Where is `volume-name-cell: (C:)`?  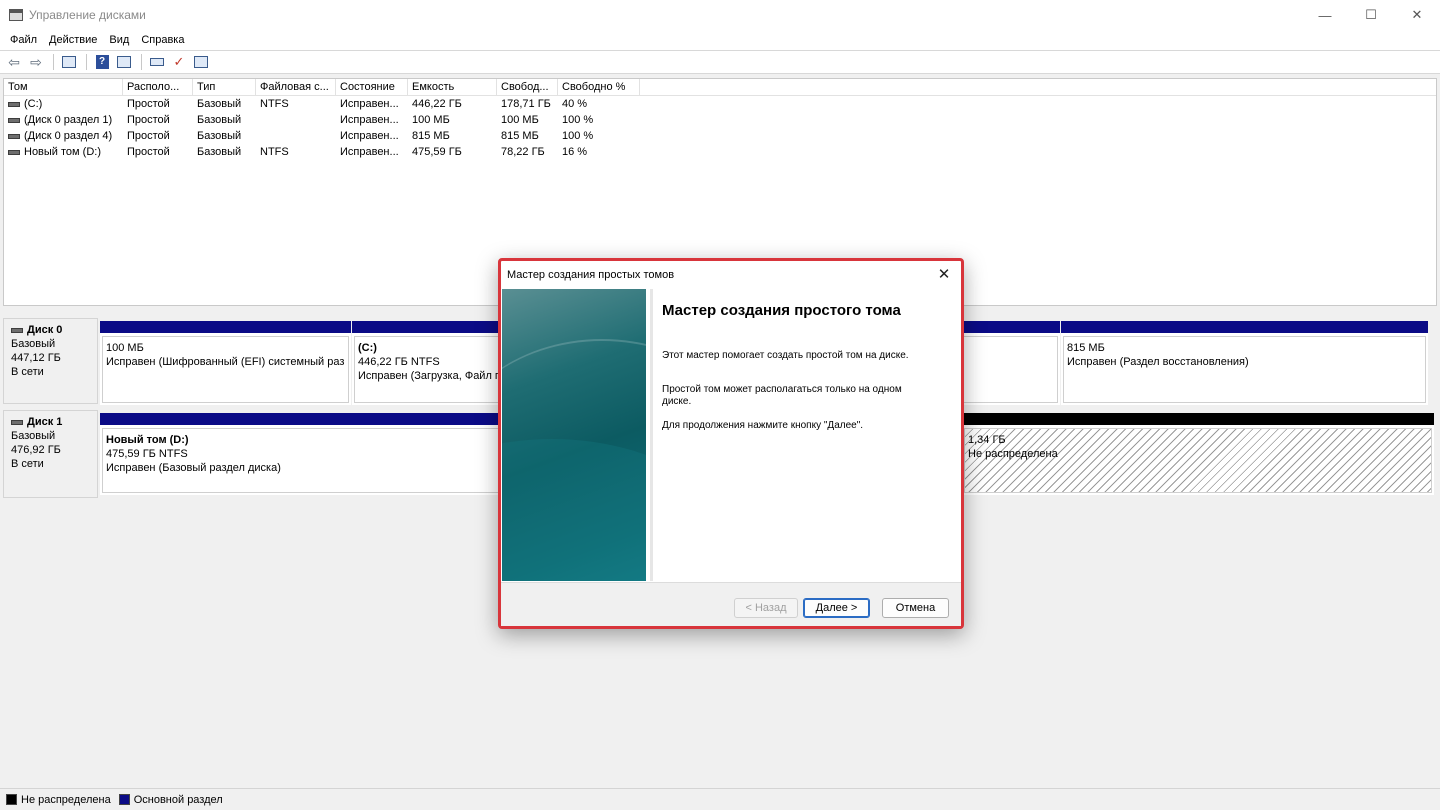 volume-name-cell: (C:) is located at coordinates (63, 104).